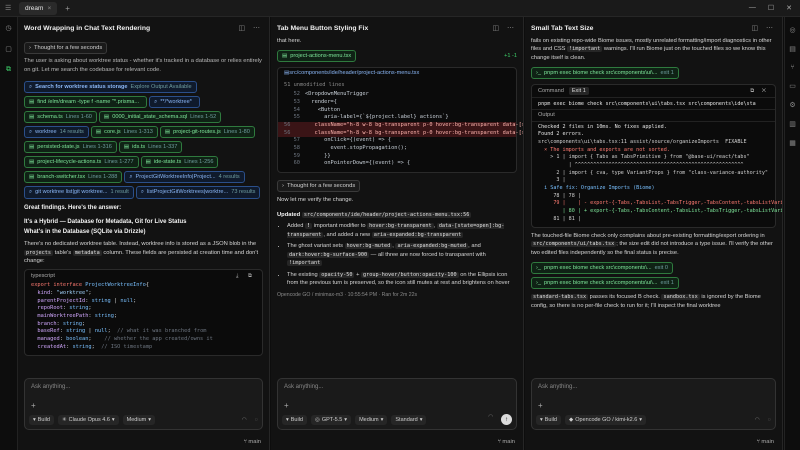 The width and height of the screenshot is (800, 450). Describe the element at coordinates (789, 8) in the screenshot. I see `close-window-icon: ✕` at that location.